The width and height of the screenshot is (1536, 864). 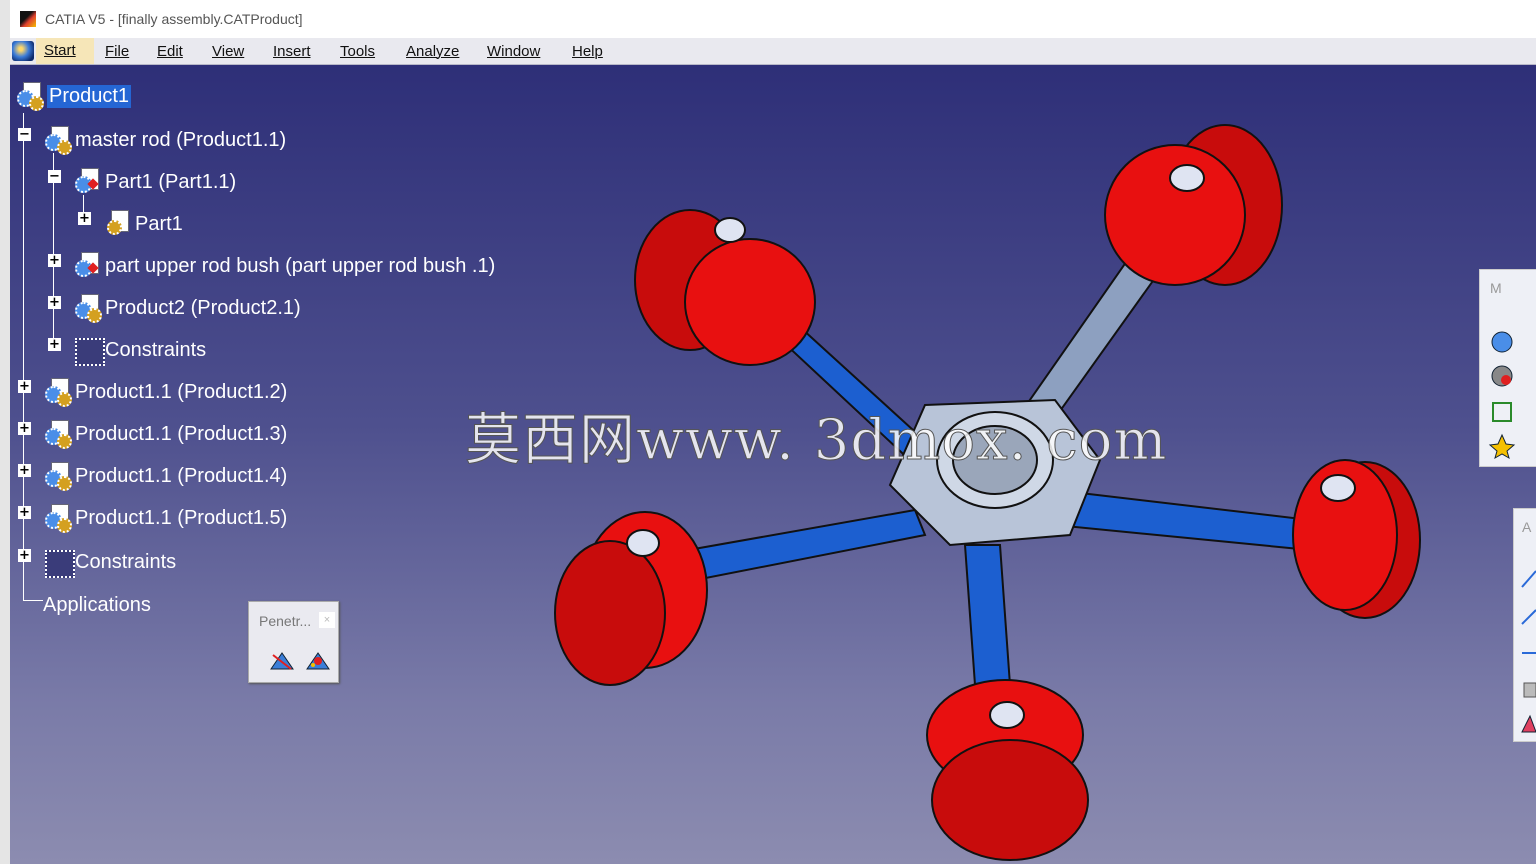 What do you see at coordinates (1527, 527) in the screenshot?
I see `toolbar-title: A` at bounding box center [1527, 527].